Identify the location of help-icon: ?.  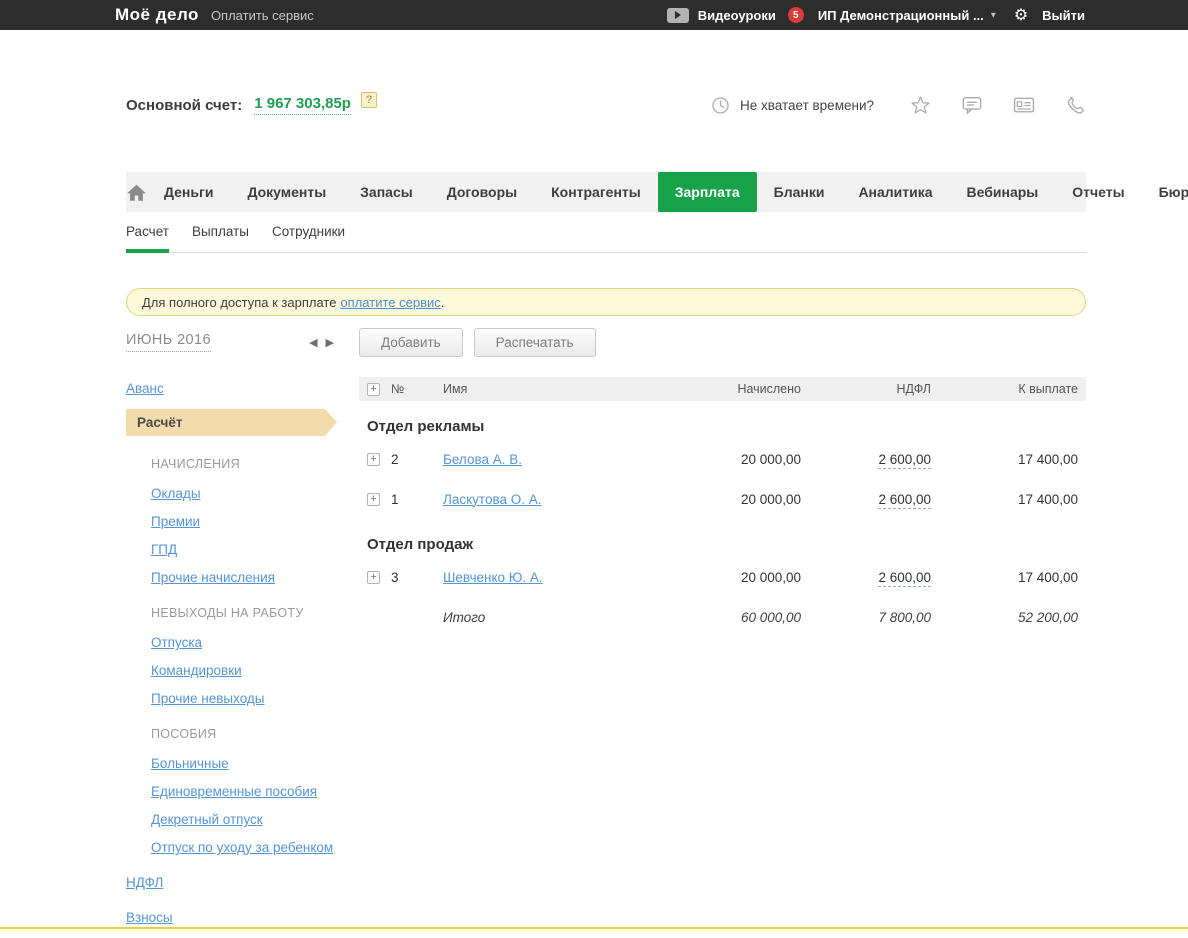
(368, 100).